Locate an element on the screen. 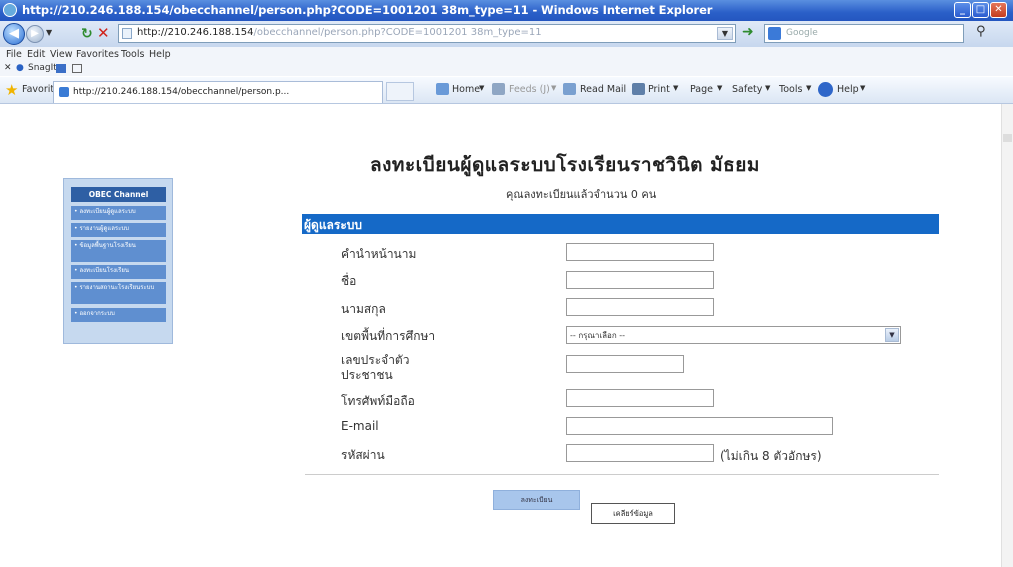 The image size is (1013, 567). stop-icon: ✕ is located at coordinates (103, 33).